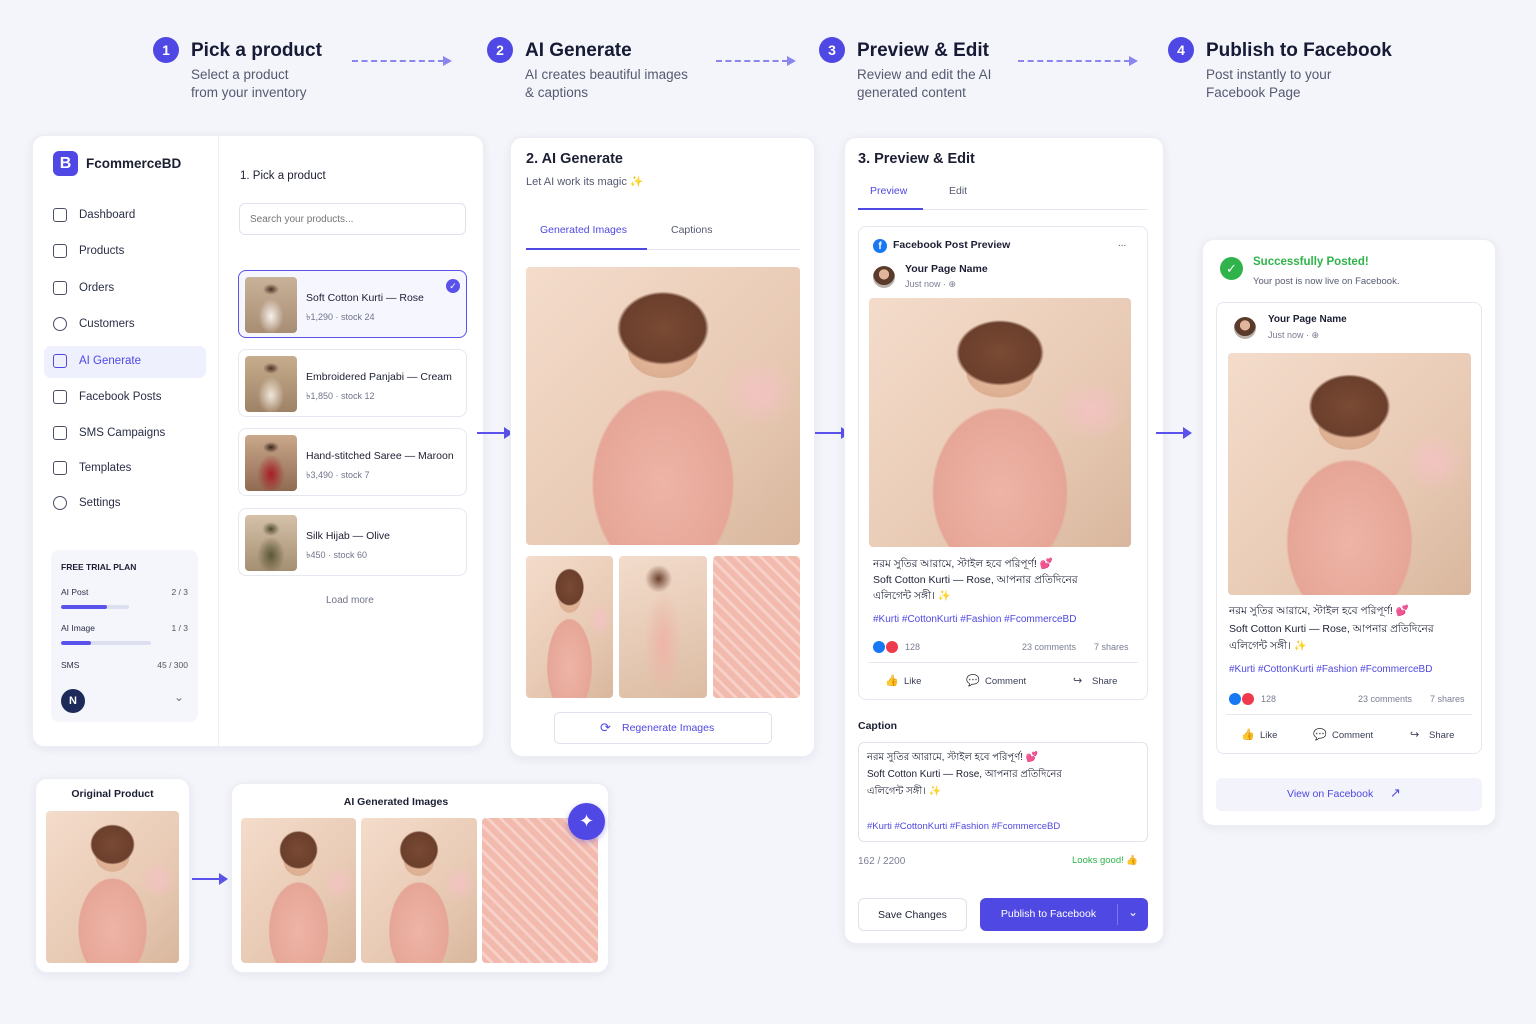 This screenshot has height=1024, width=1536. What do you see at coordinates (890, 209) in the screenshot?
I see `tab-active-indicator` at bounding box center [890, 209].